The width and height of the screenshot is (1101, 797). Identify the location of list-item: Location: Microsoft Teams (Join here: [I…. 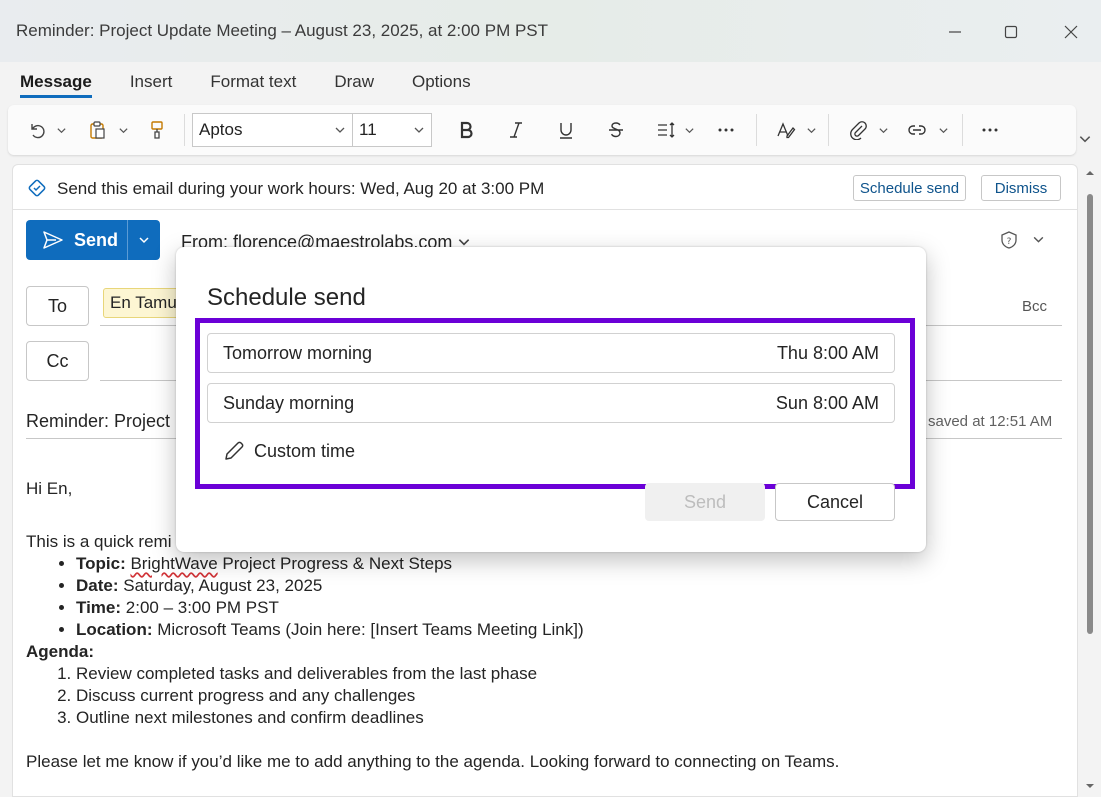
(571, 630).